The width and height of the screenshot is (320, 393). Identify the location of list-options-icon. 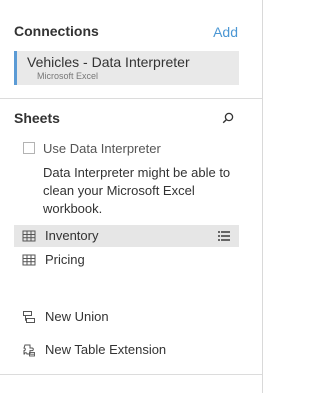
(224, 236).